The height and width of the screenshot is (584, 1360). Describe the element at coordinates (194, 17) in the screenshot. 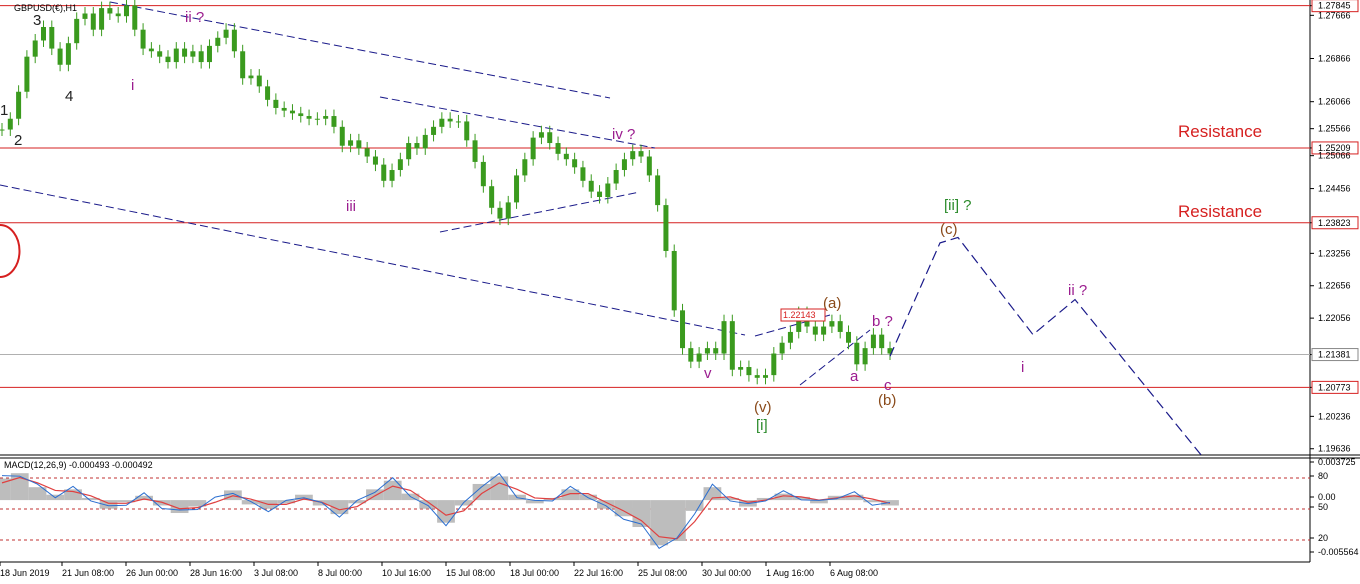

I see `wave-label-5: ii ?` at that location.